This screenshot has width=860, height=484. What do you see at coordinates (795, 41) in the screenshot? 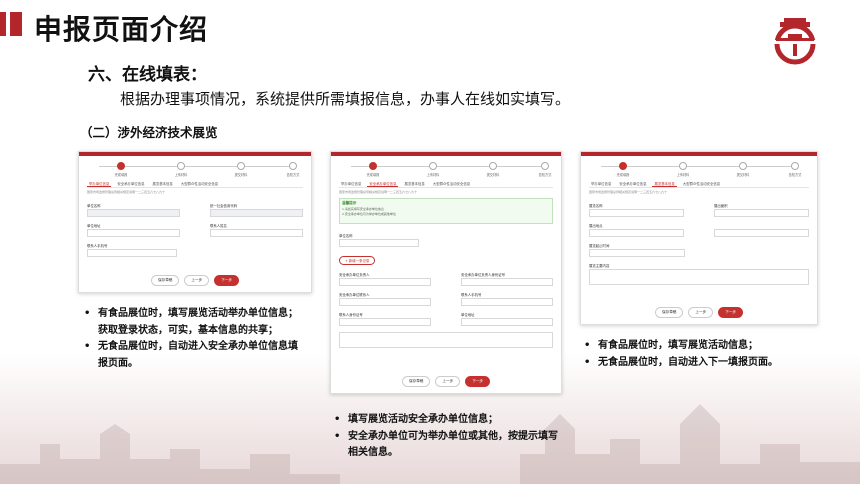
I see `emblem-logo-icon` at bounding box center [795, 41].